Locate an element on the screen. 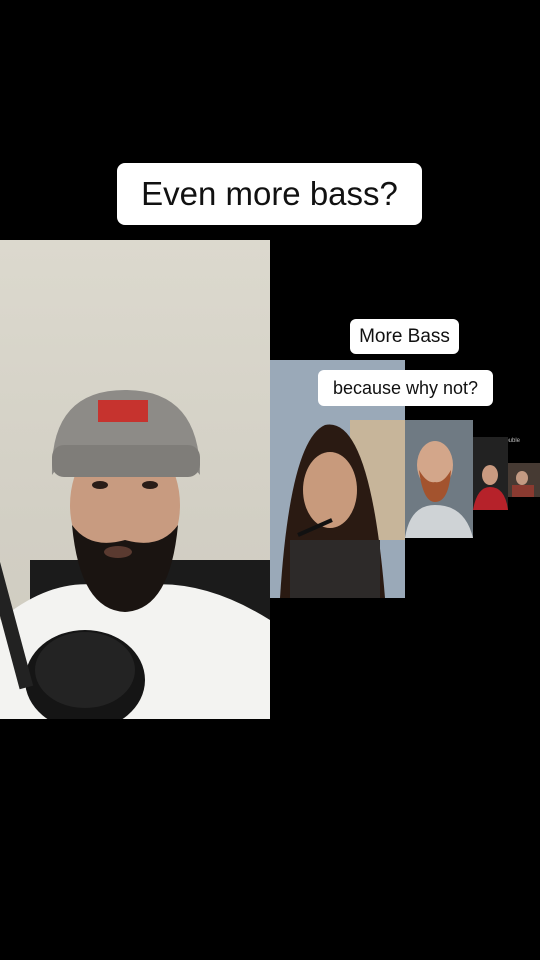 The image size is (540, 960). more-bass-caption: More Bass is located at coordinates (404, 336).